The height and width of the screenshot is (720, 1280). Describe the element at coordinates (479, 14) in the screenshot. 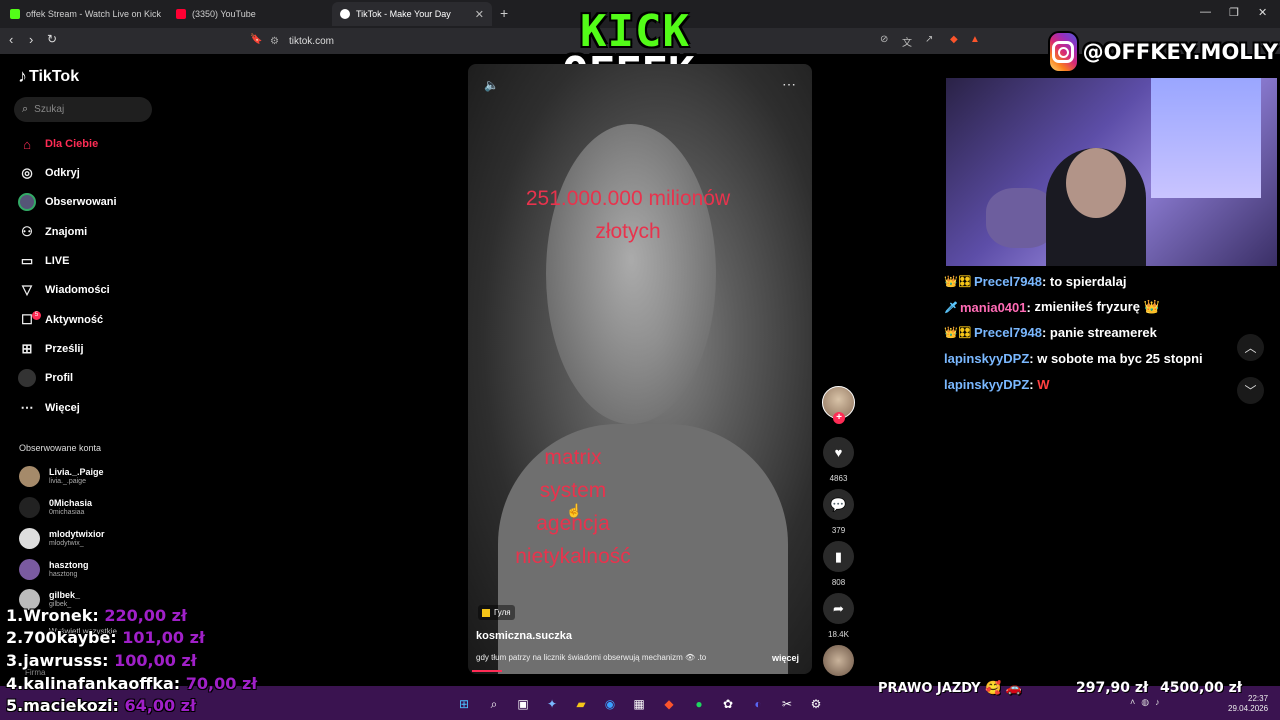

I see `close-tab-icon: ✕` at that location.